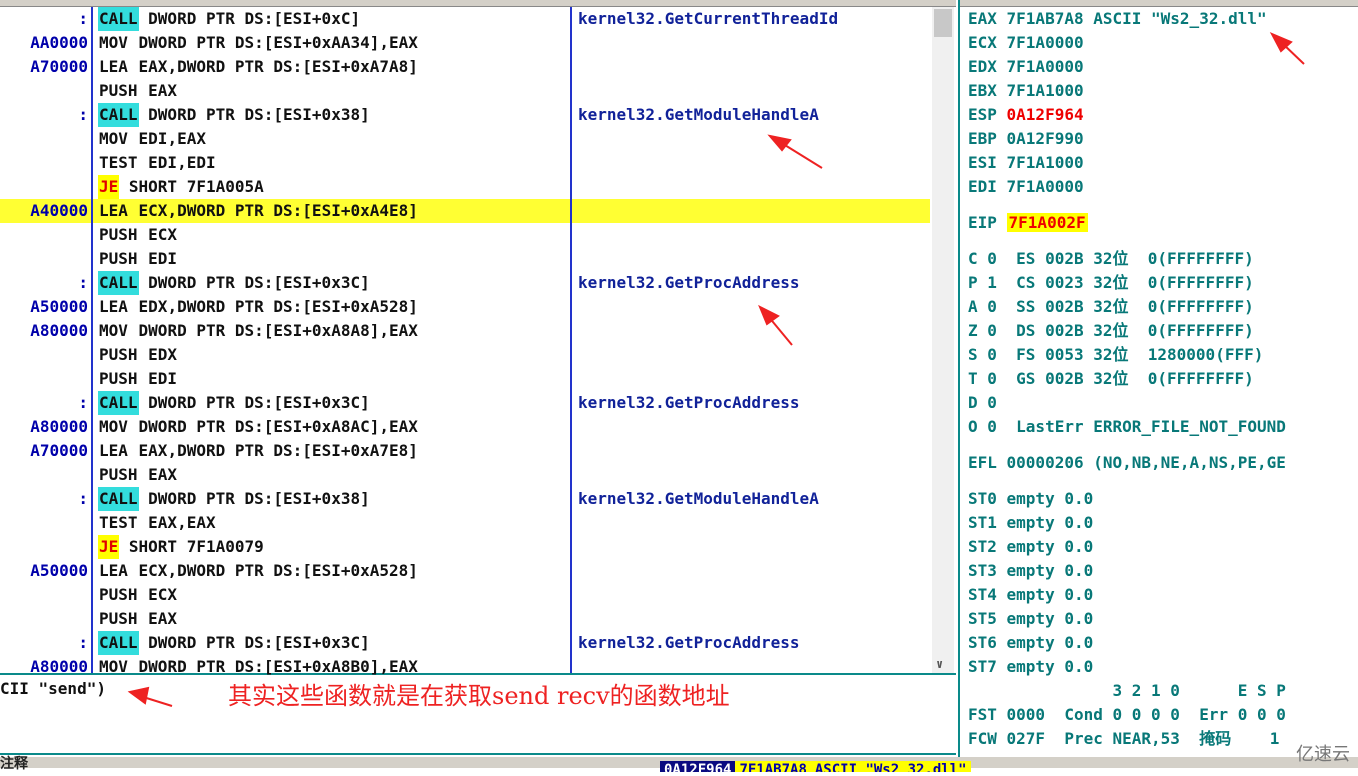  I want to click on fpu-register: ST3 empty 0.0, so click(1030, 571).